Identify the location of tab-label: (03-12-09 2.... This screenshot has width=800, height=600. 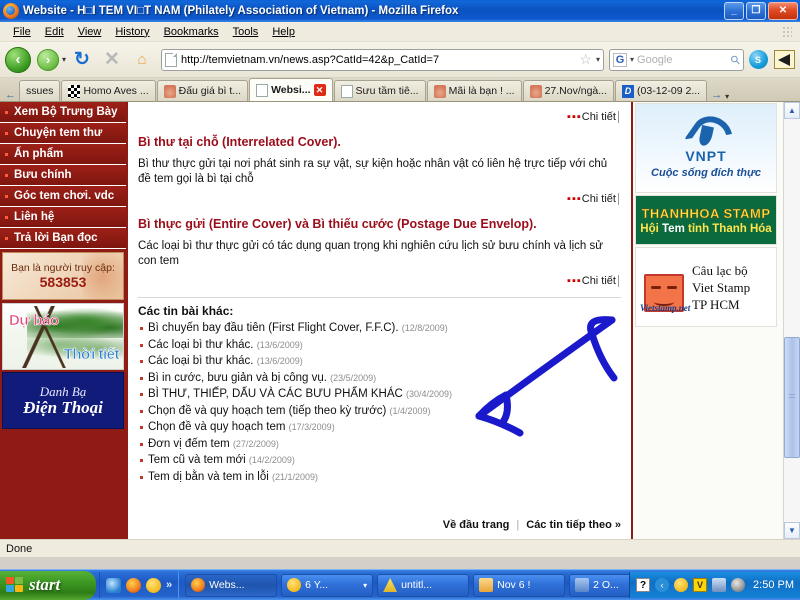
(669, 91).